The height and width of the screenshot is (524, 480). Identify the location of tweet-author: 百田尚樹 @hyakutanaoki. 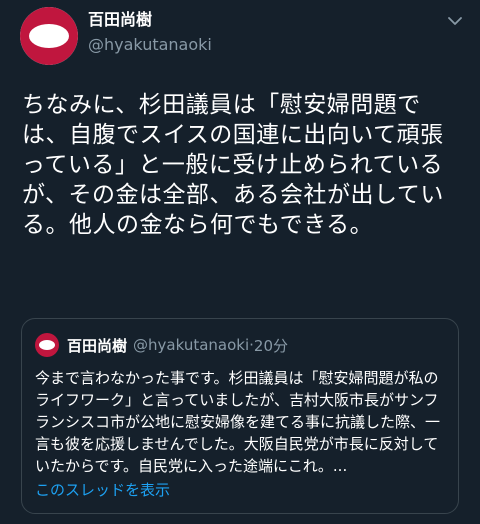
(150, 33).